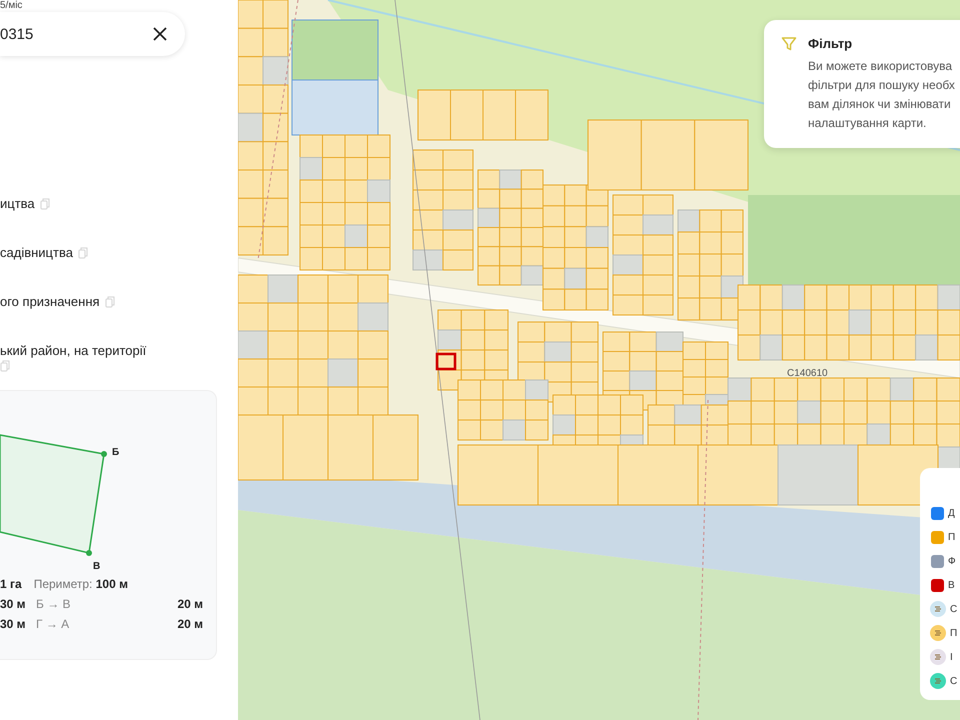  What do you see at coordinates (11, 584) in the screenshot?
I see `area-value: 1 га` at bounding box center [11, 584].